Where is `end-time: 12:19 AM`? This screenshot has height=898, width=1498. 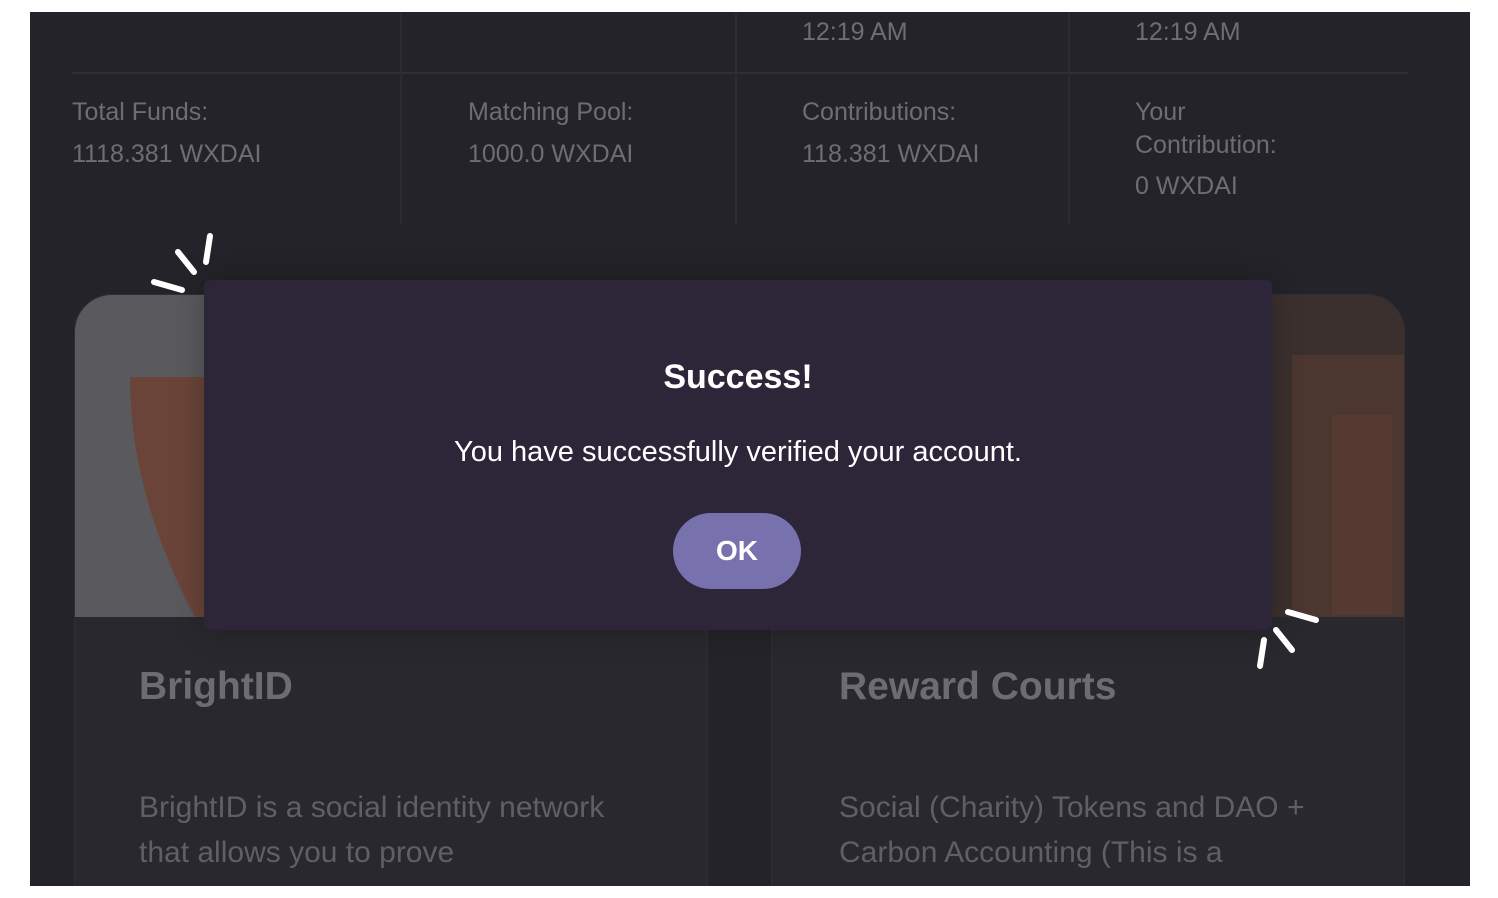 end-time: 12:19 AM is located at coordinates (1188, 32).